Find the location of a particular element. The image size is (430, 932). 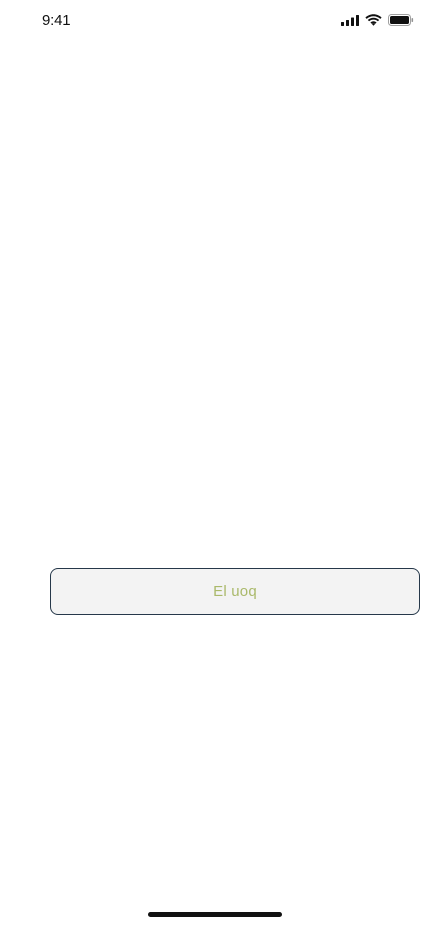

status-time: 9:41 is located at coordinates (56, 20).